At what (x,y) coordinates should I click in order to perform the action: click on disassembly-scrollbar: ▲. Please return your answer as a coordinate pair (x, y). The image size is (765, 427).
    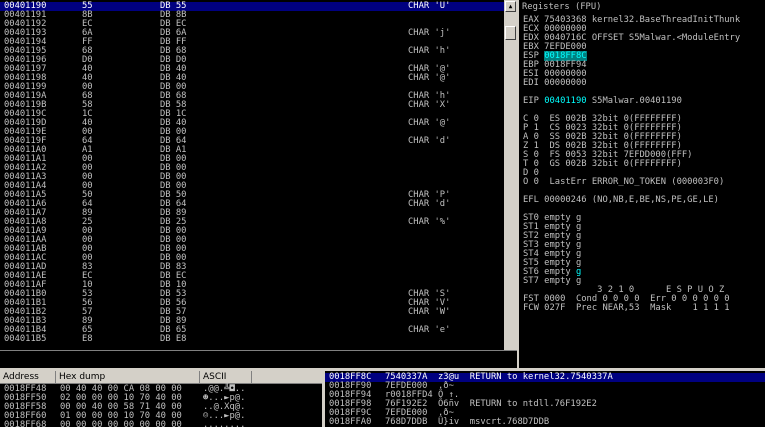
    Looking at the image, I should click on (510, 175).